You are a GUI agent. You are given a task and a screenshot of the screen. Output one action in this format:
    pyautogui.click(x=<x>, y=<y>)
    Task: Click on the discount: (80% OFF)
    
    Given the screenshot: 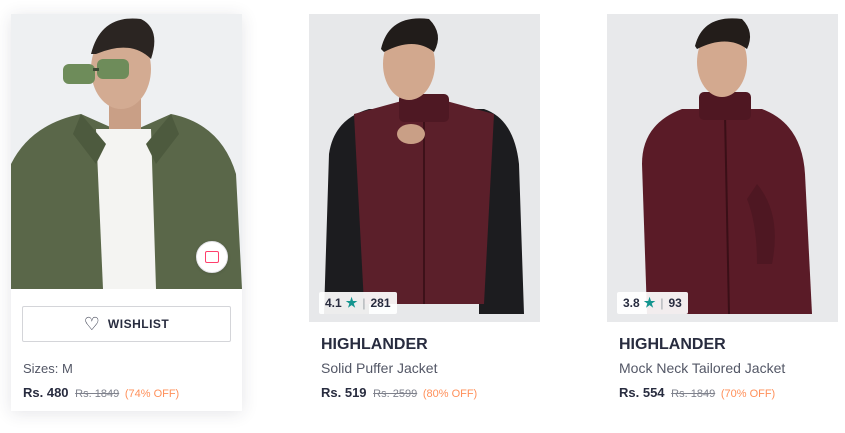 What is the action you would take?
    pyautogui.click(x=450, y=394)
    